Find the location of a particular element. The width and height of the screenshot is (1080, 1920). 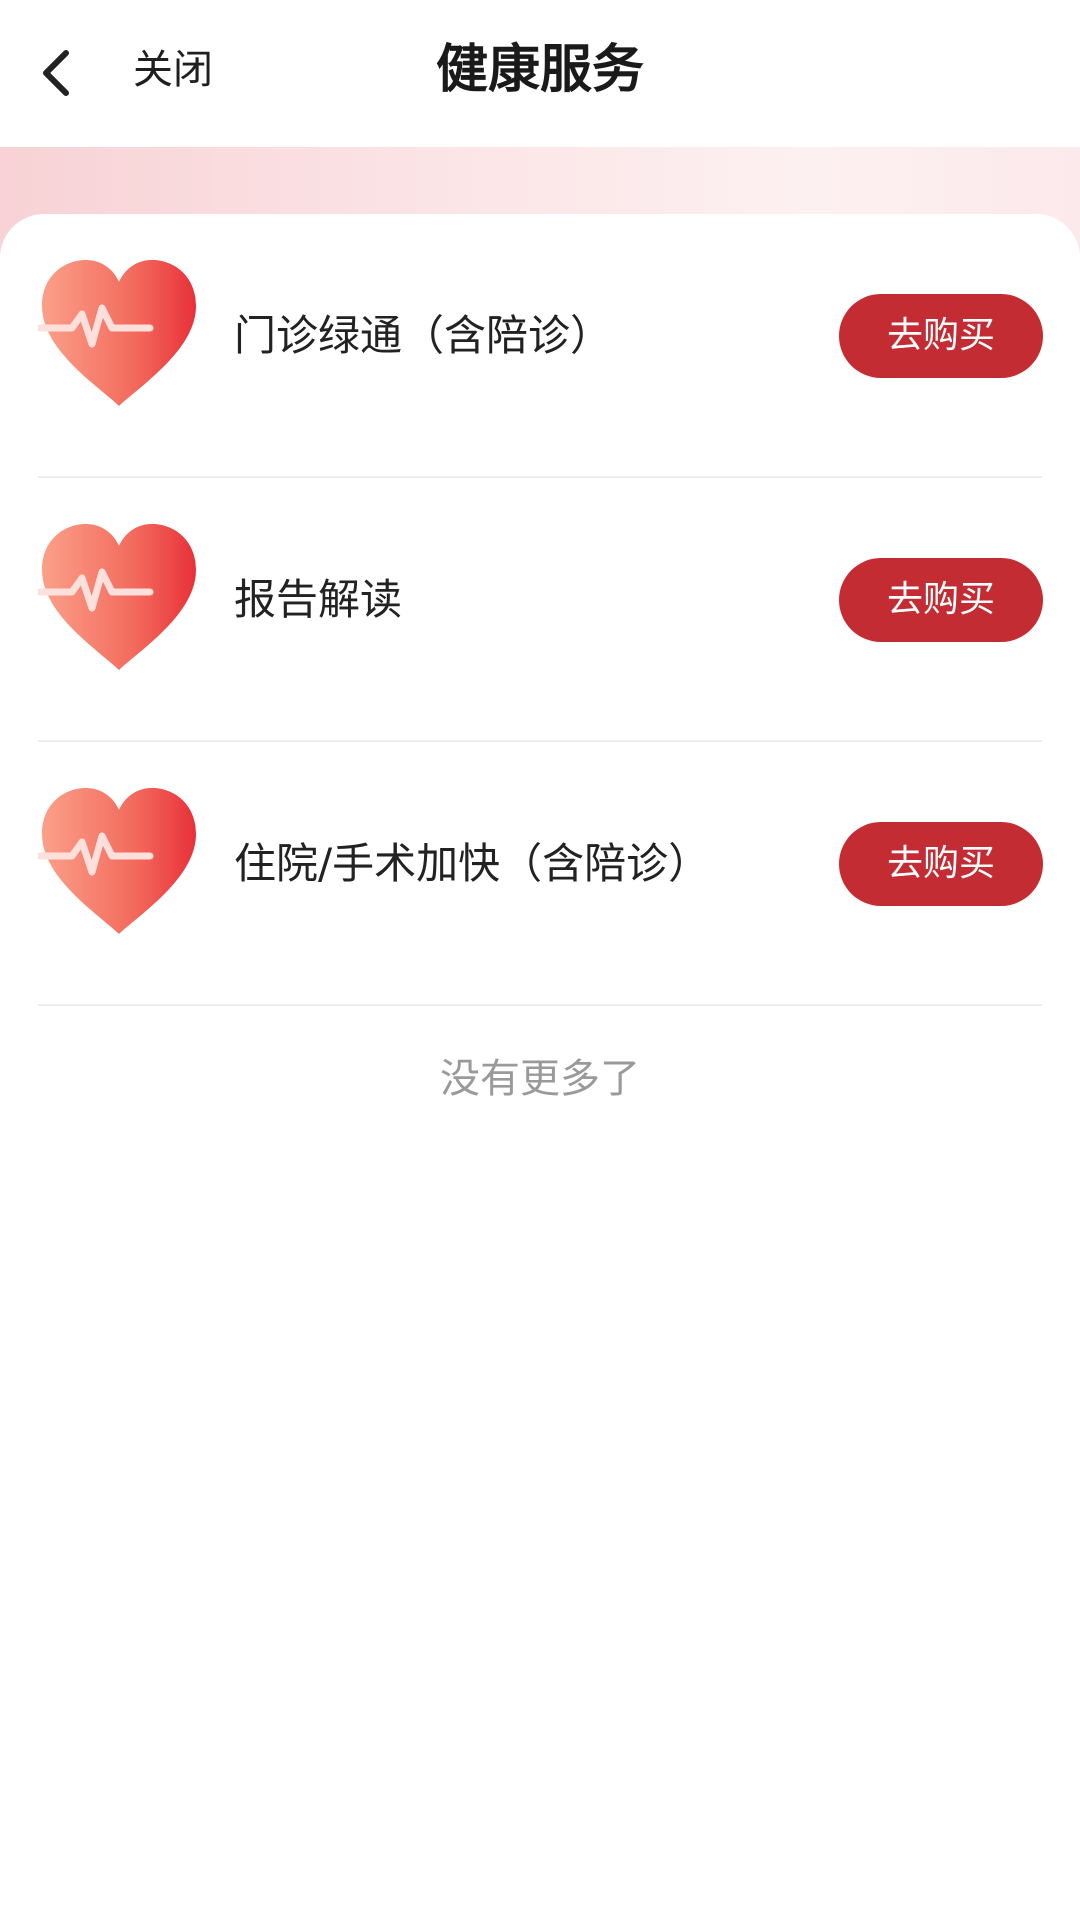

header-bar: 关闭 健康服务 is located at coordinates (540, 73).